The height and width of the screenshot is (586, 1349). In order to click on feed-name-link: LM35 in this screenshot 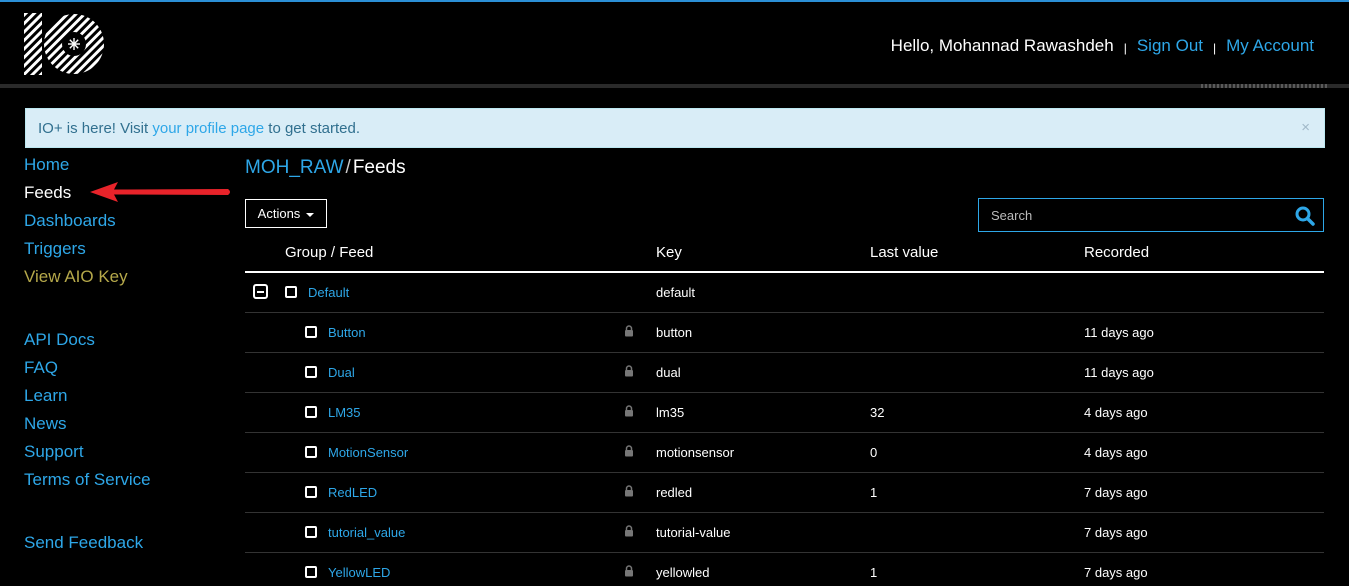, I will do `click(344, 412)`.